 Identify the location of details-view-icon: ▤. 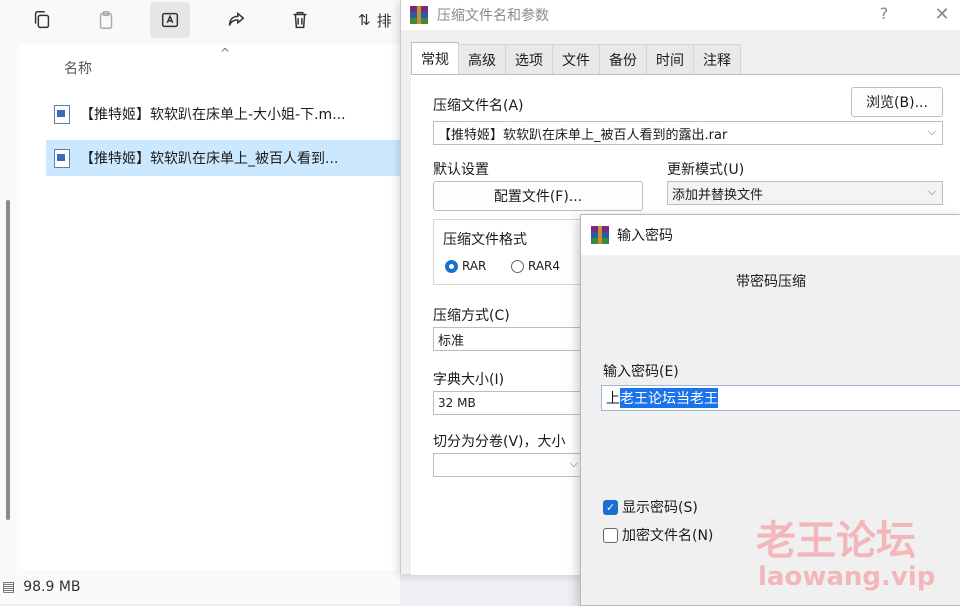
(8, 587).